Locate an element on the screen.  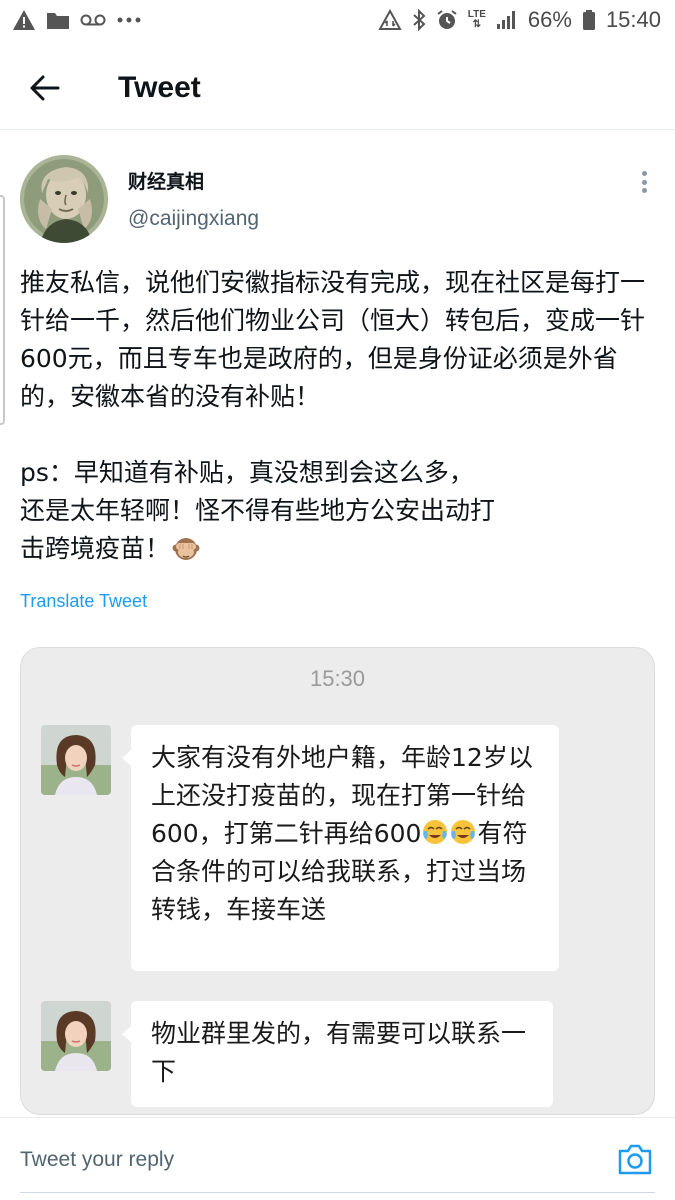
see-no-evil-monkey-icon is located at coordinates (186, 549).